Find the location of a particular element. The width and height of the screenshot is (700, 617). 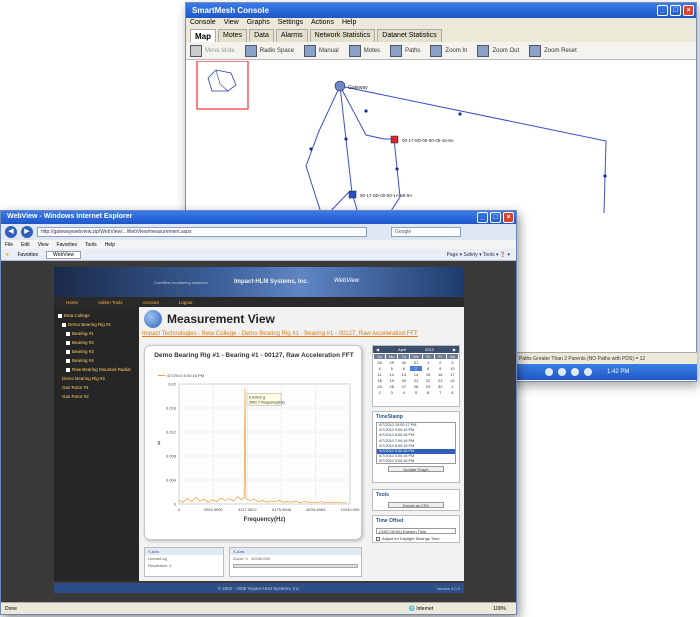

command-bar: Page ▾ Safety ▾ Tools ▾ ❓ ▾ is located at coordinates (478, 255).